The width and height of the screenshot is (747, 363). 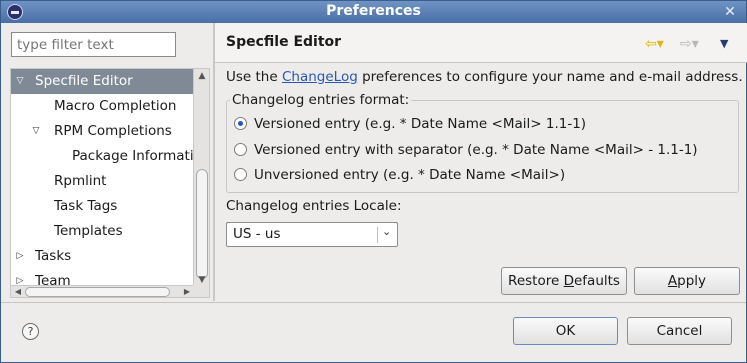 I want to click on tree-item-label: Tasks, so click(x=53, y=256).